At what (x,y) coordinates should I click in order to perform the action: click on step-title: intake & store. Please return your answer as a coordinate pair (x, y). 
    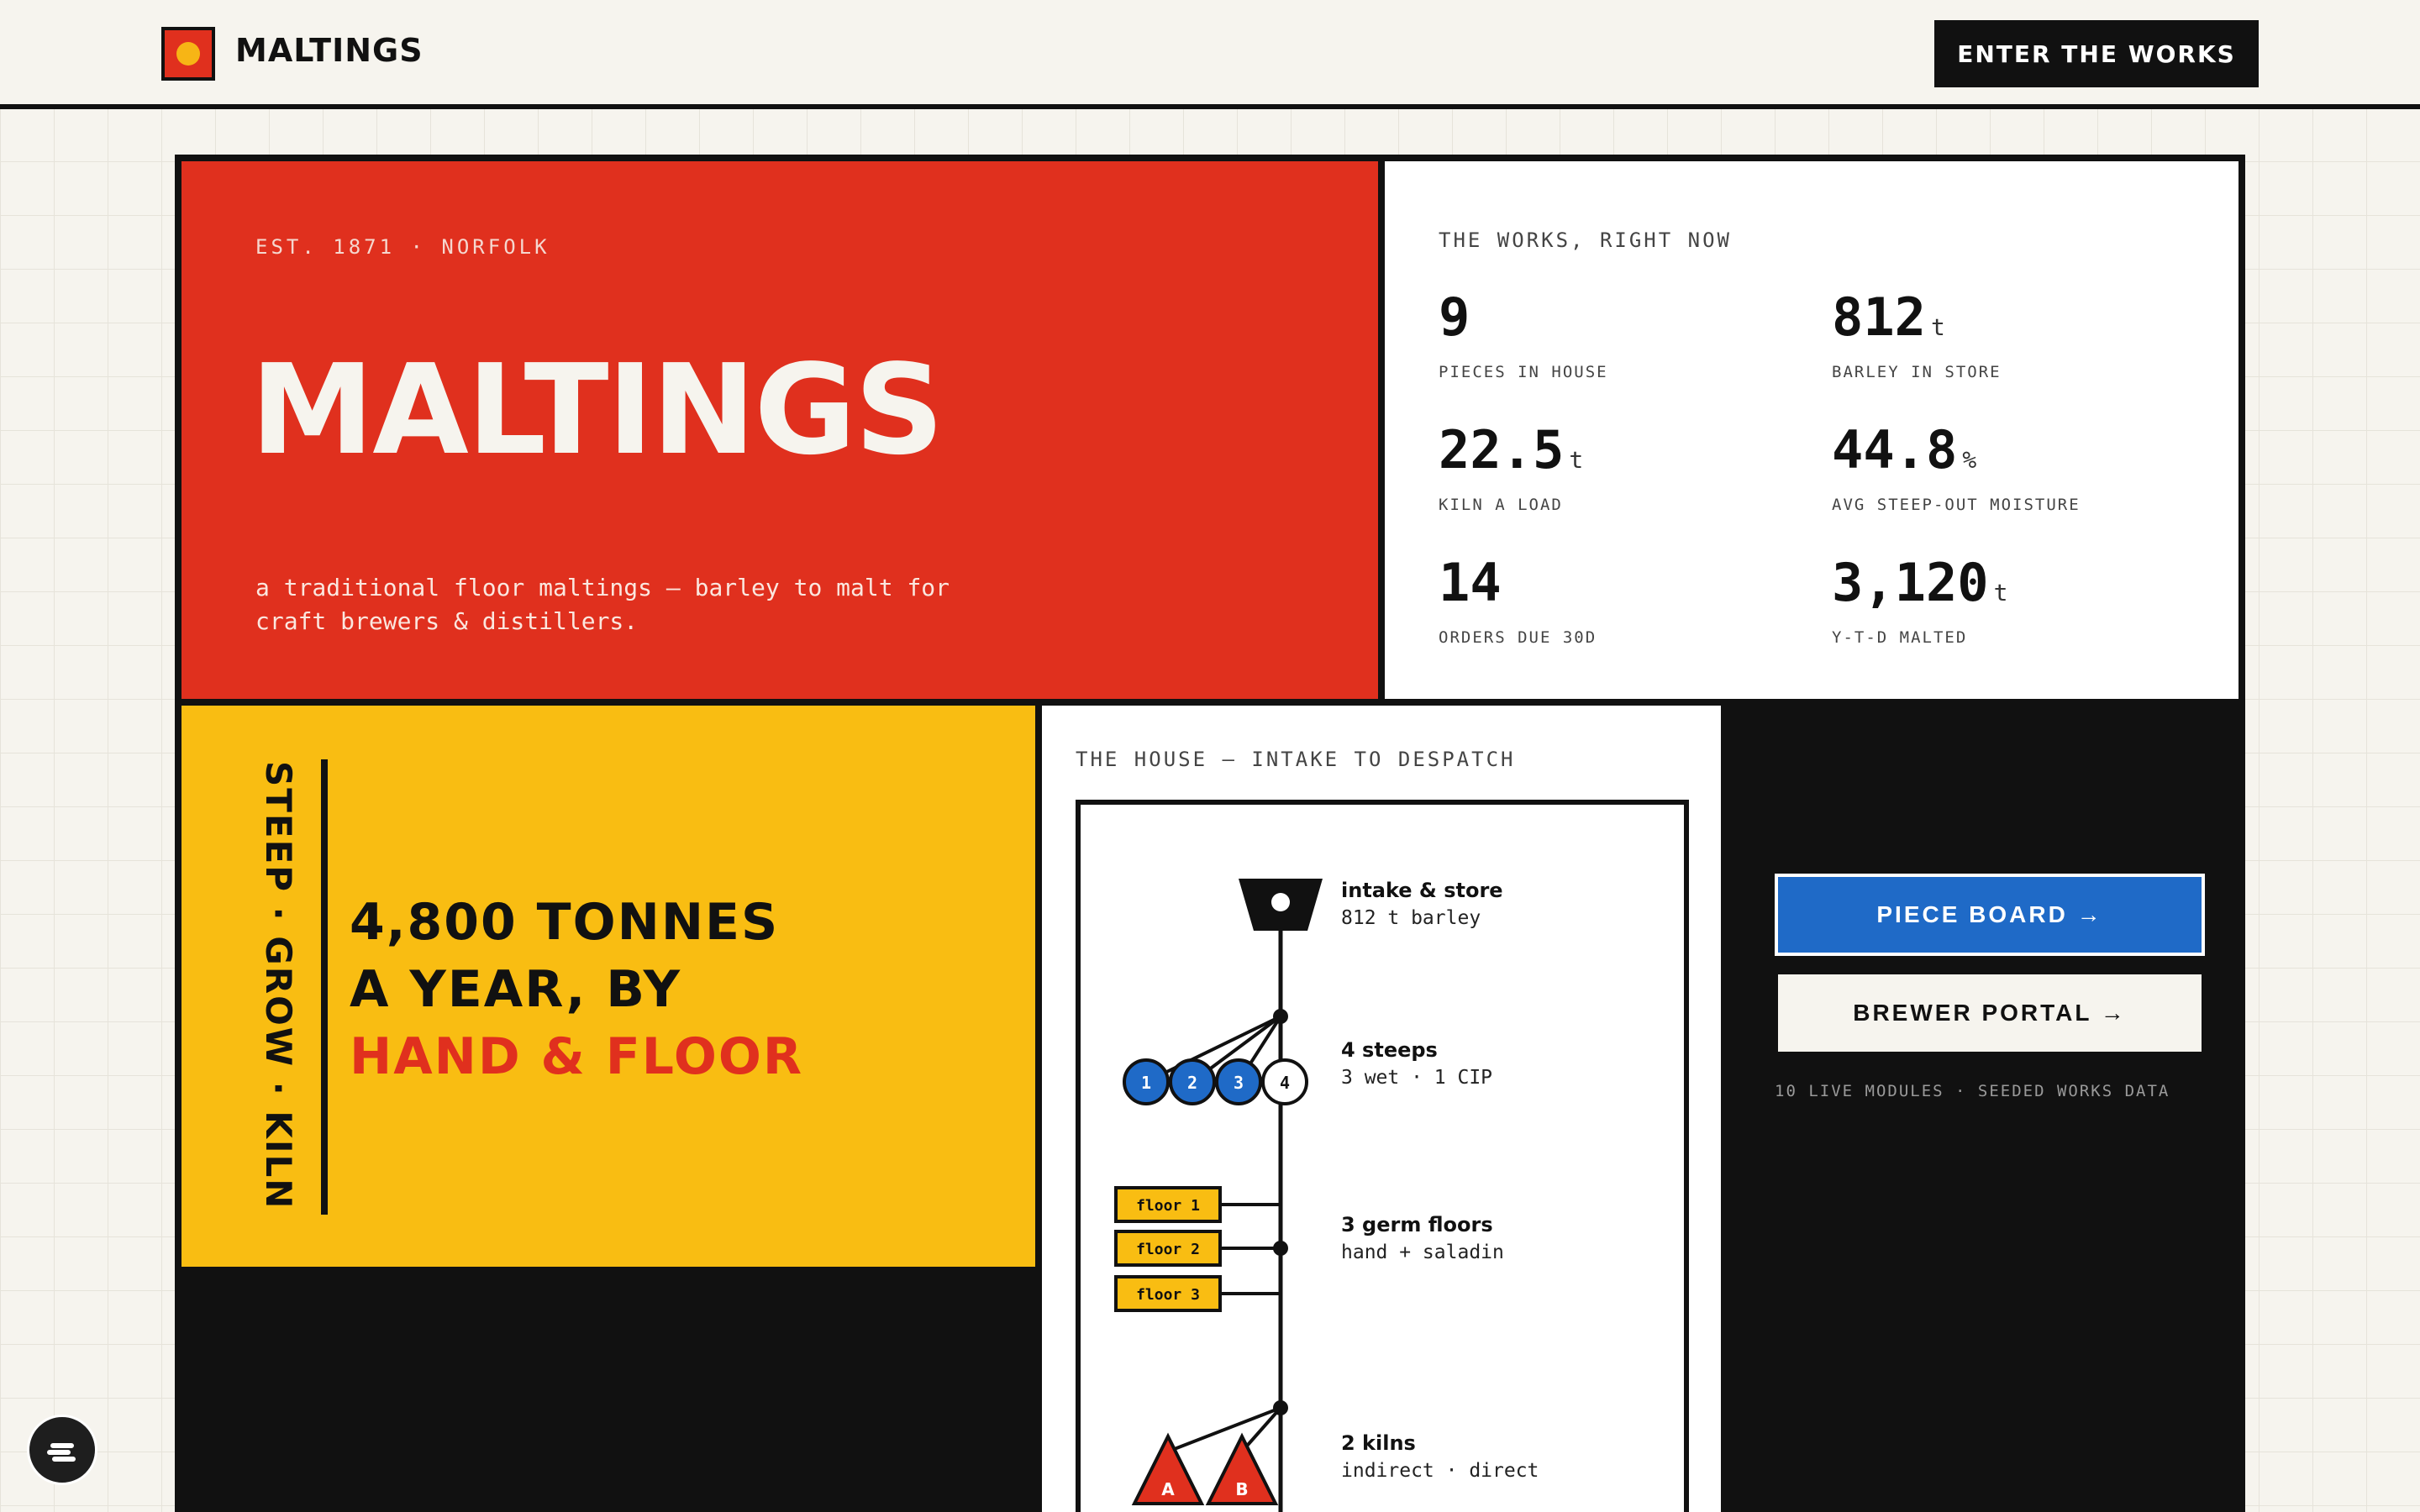
    Looking at the image, I should click on (1422, 890).